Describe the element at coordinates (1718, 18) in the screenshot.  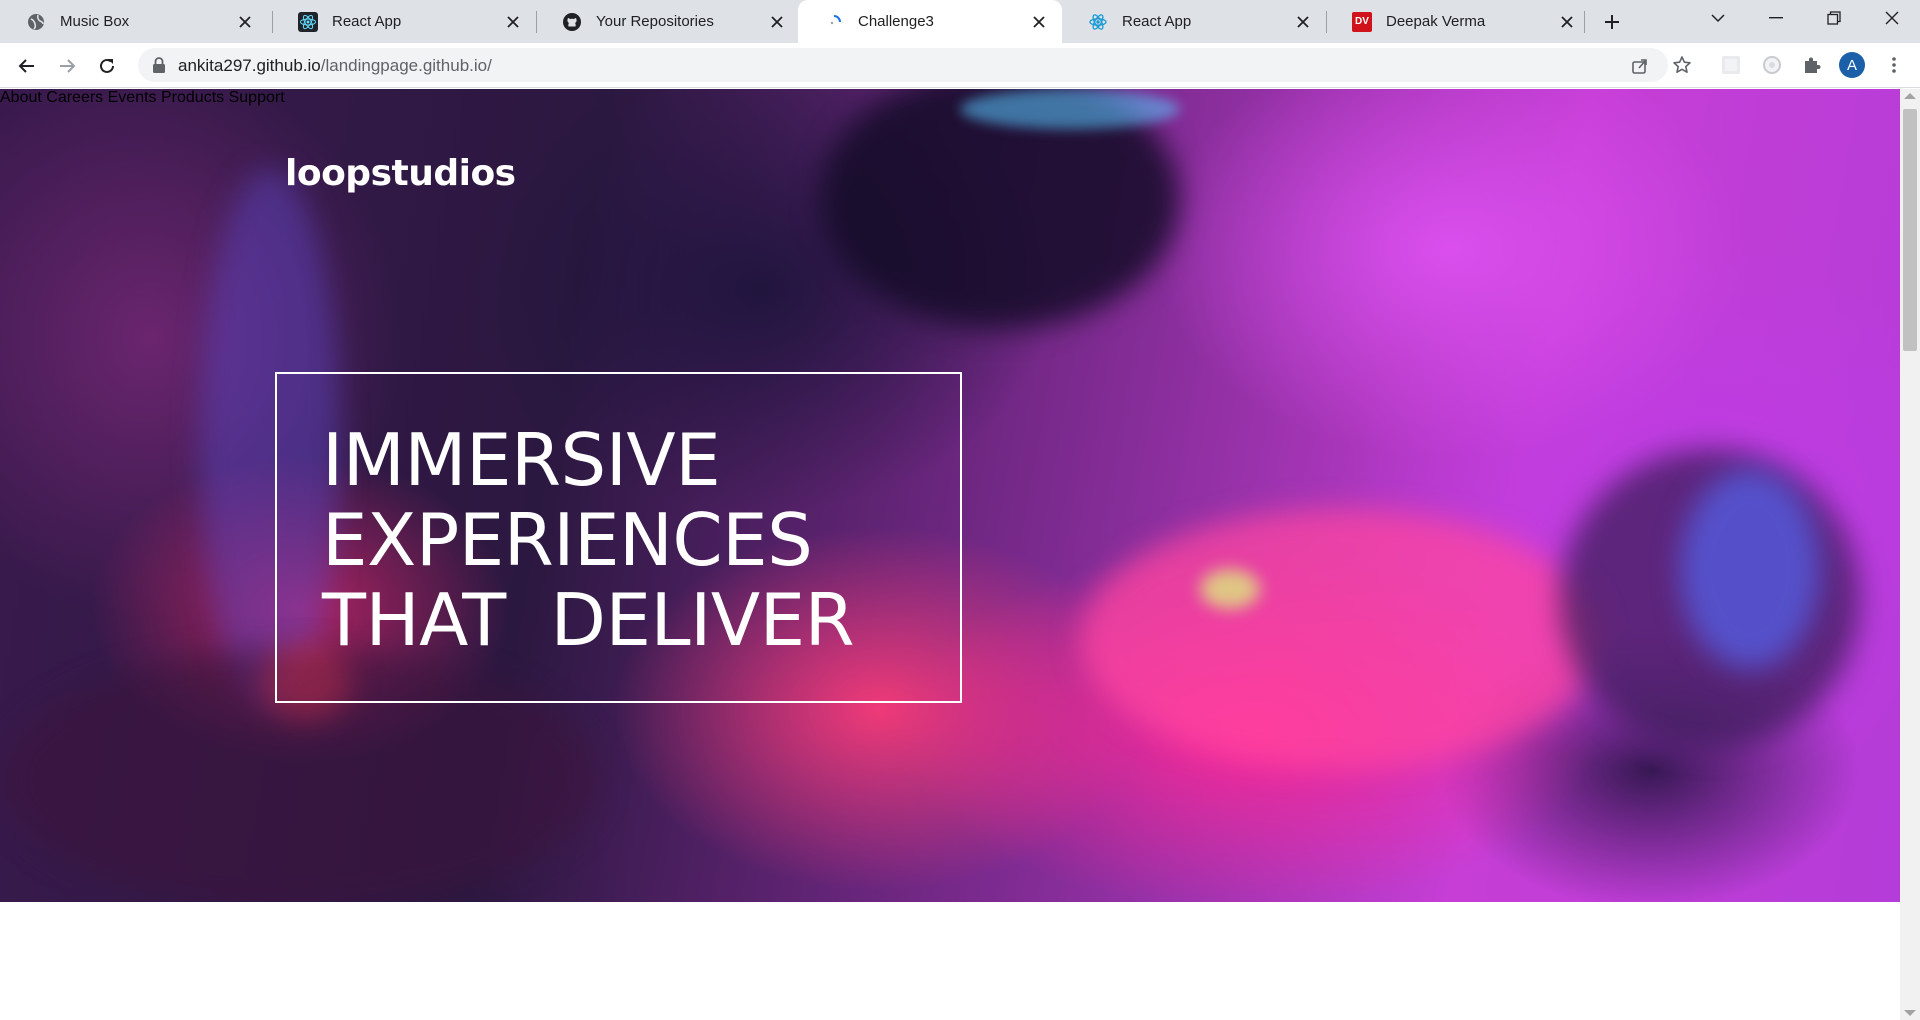
I see `tab-search-button` at that location.